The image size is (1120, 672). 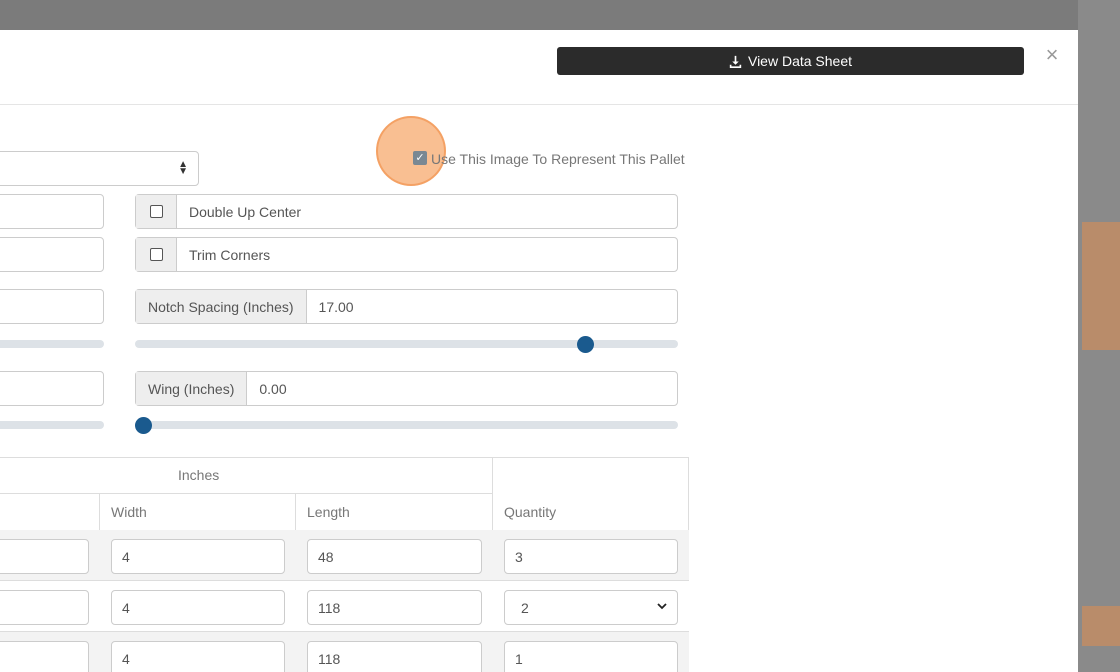 I want to click on check-icon: ✓, so click(x=420, y=158).